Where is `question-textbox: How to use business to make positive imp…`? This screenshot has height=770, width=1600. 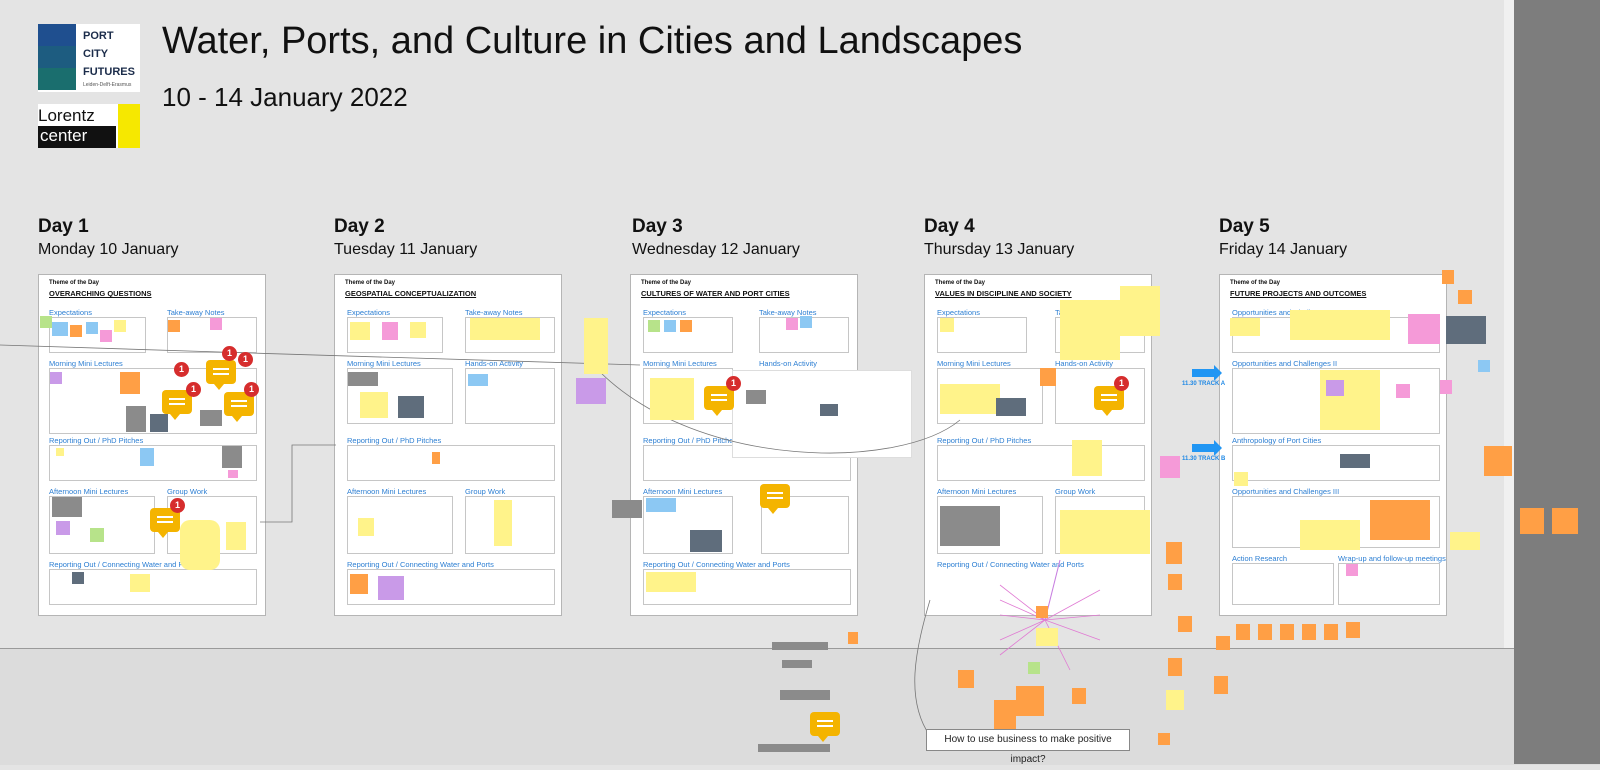
question-textbox: How to use business to make positive imp… is located at coordinates (1028, 747).